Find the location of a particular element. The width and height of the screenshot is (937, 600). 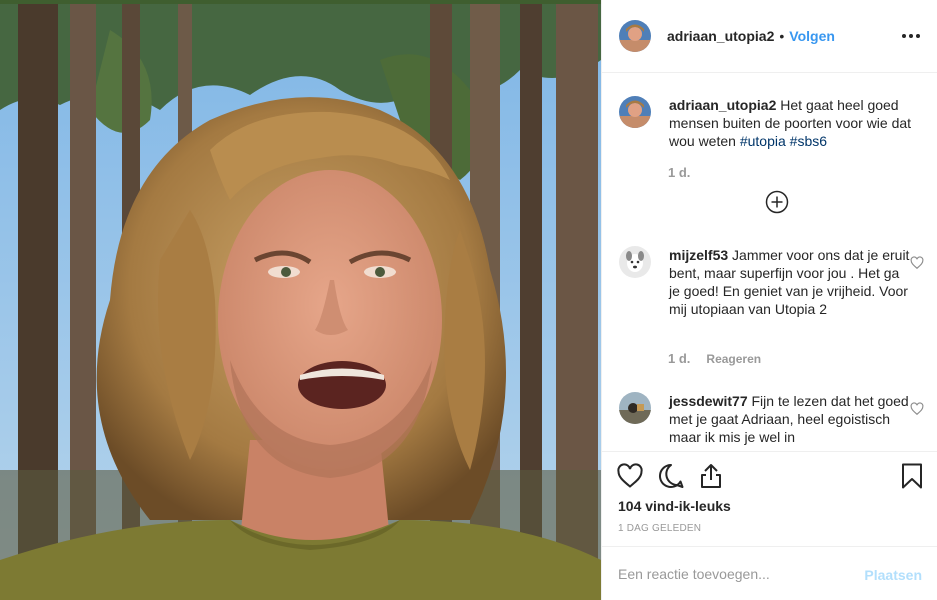

follow-button: Volgen is located at coordinates (812, 36).